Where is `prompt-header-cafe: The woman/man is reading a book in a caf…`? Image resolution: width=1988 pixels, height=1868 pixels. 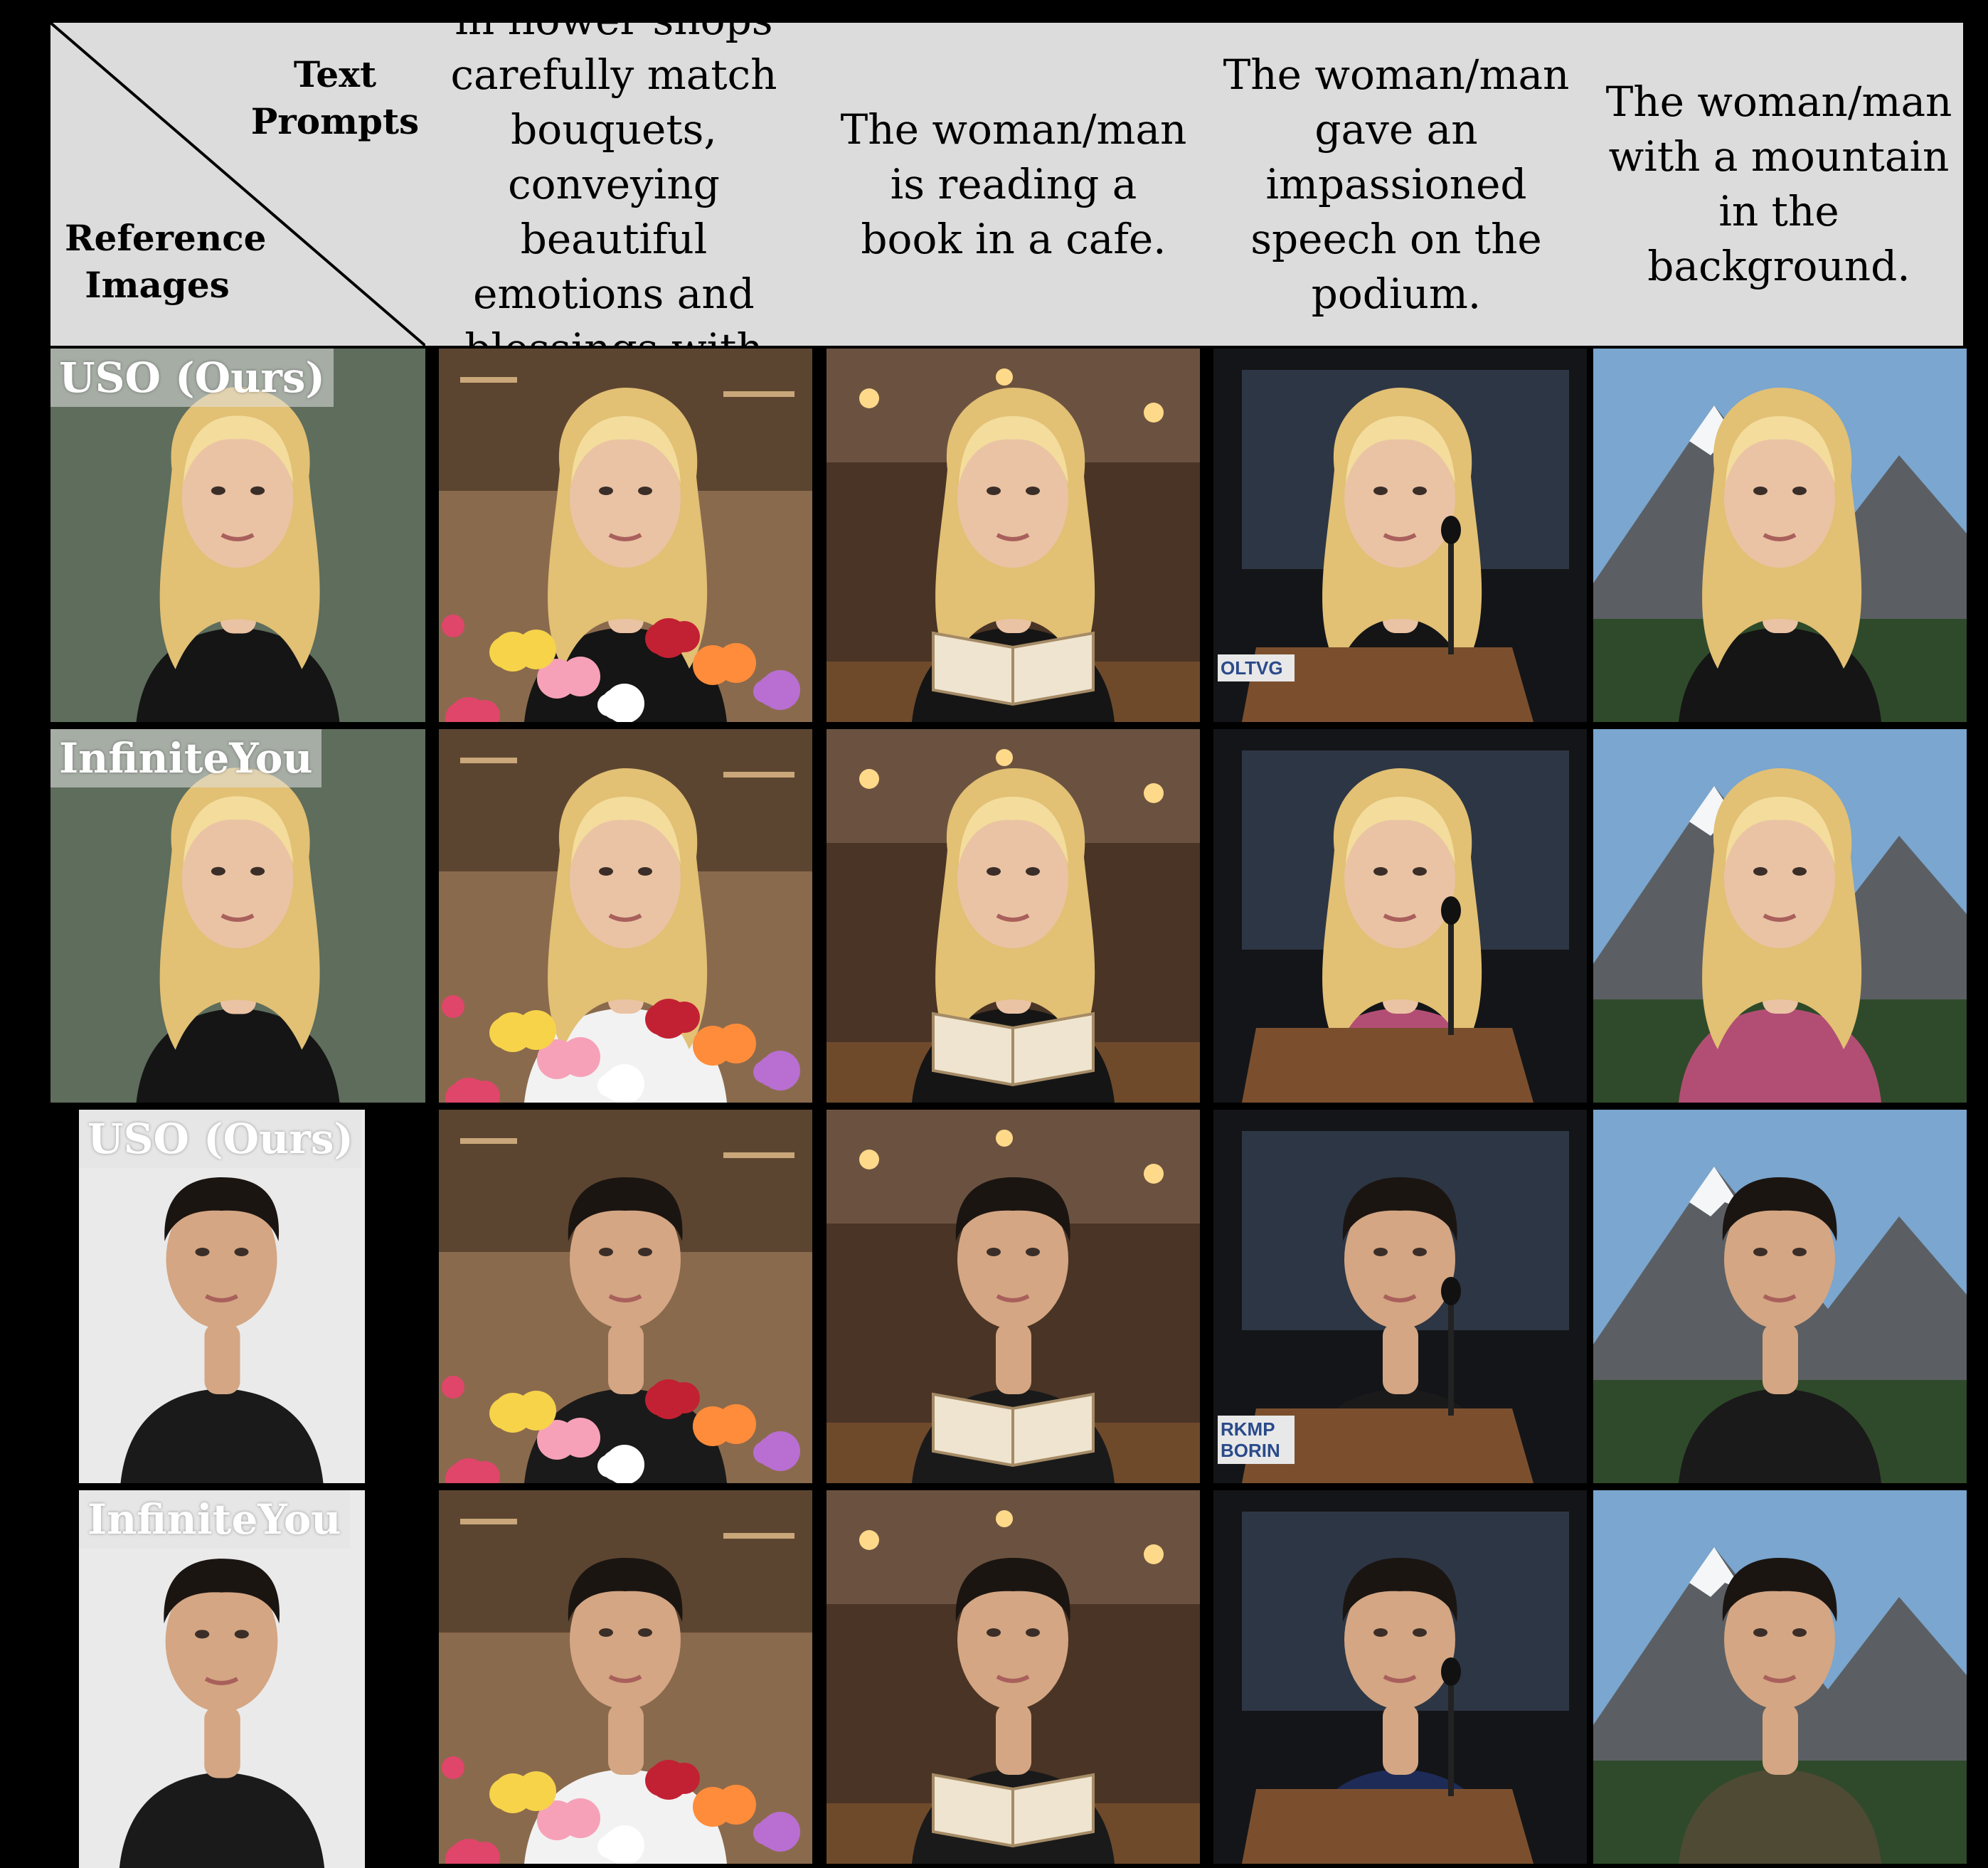
prompt-header-cafe: The woman/man is reading a book in a caf… is located at coordinates (1014, 185).